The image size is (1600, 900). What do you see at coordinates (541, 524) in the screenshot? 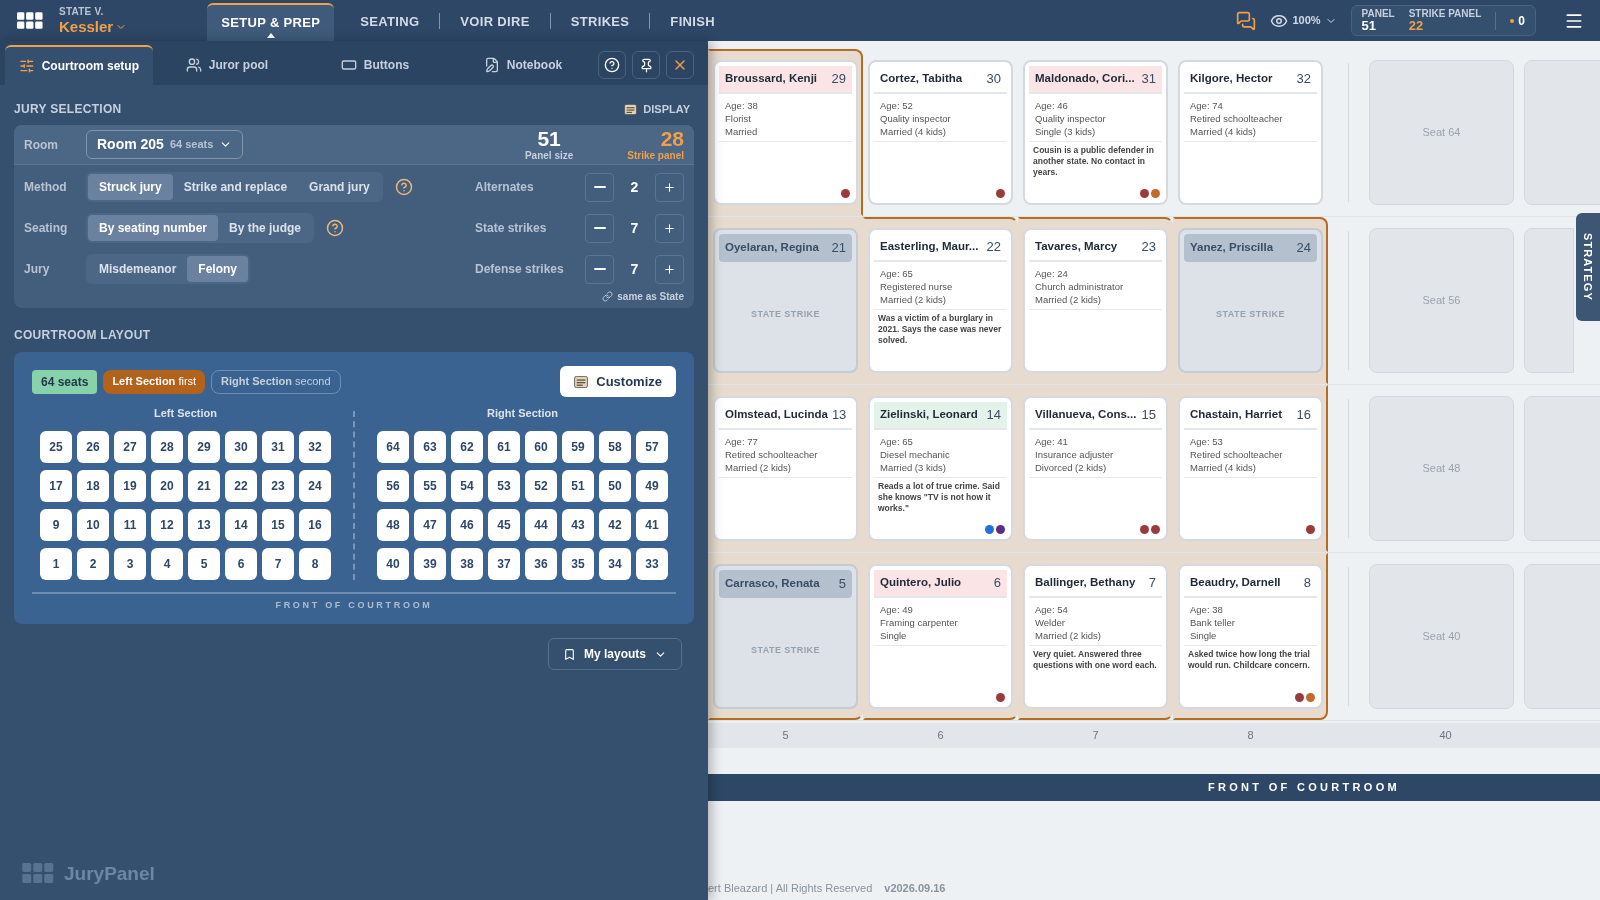
I see `seat-button: 44` at bounding box center [541, 524].